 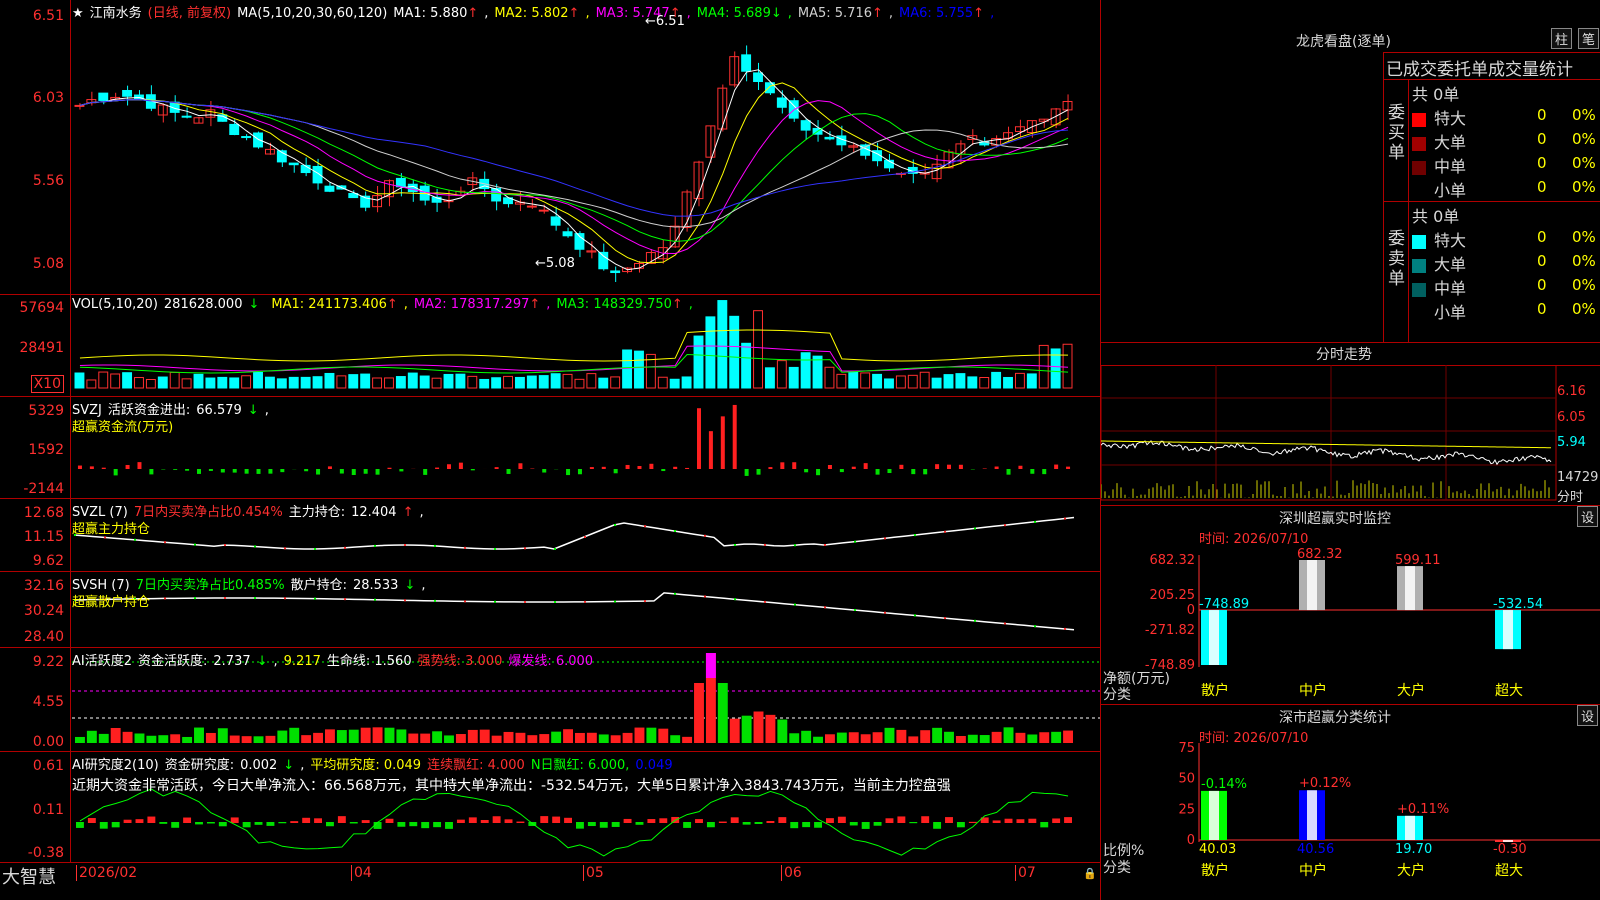 I want to click on order-type: 特大, so click(x=1450, y=240).